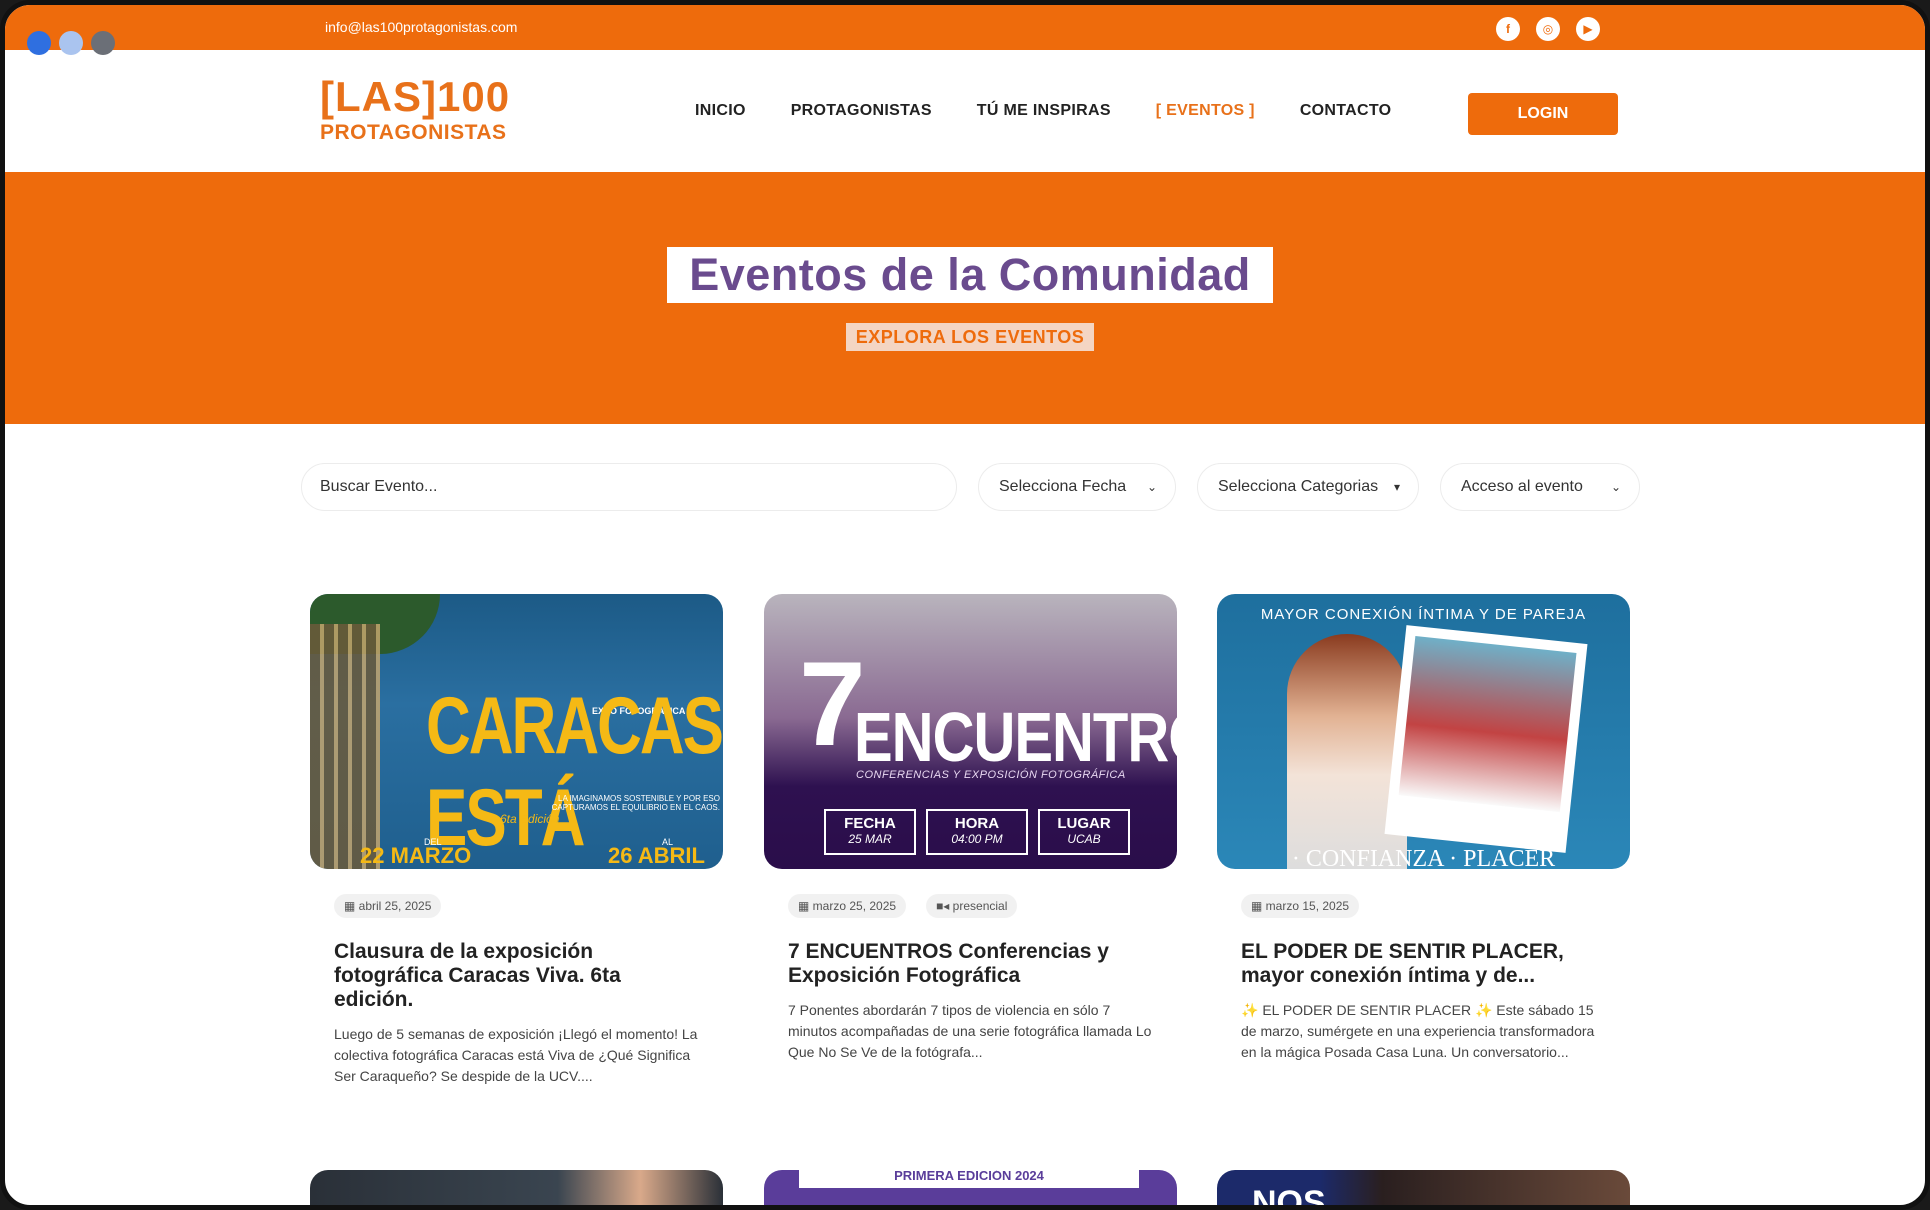 The width and height of the screenshot is (1930, 1210). I want to click on event-image: NOS, so click(1423, 1190).